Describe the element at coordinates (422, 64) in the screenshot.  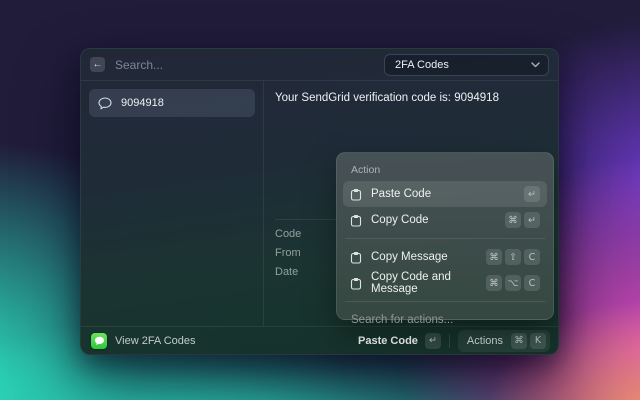
I see `dropdown-selected-label: 2FA Codes` at that location.